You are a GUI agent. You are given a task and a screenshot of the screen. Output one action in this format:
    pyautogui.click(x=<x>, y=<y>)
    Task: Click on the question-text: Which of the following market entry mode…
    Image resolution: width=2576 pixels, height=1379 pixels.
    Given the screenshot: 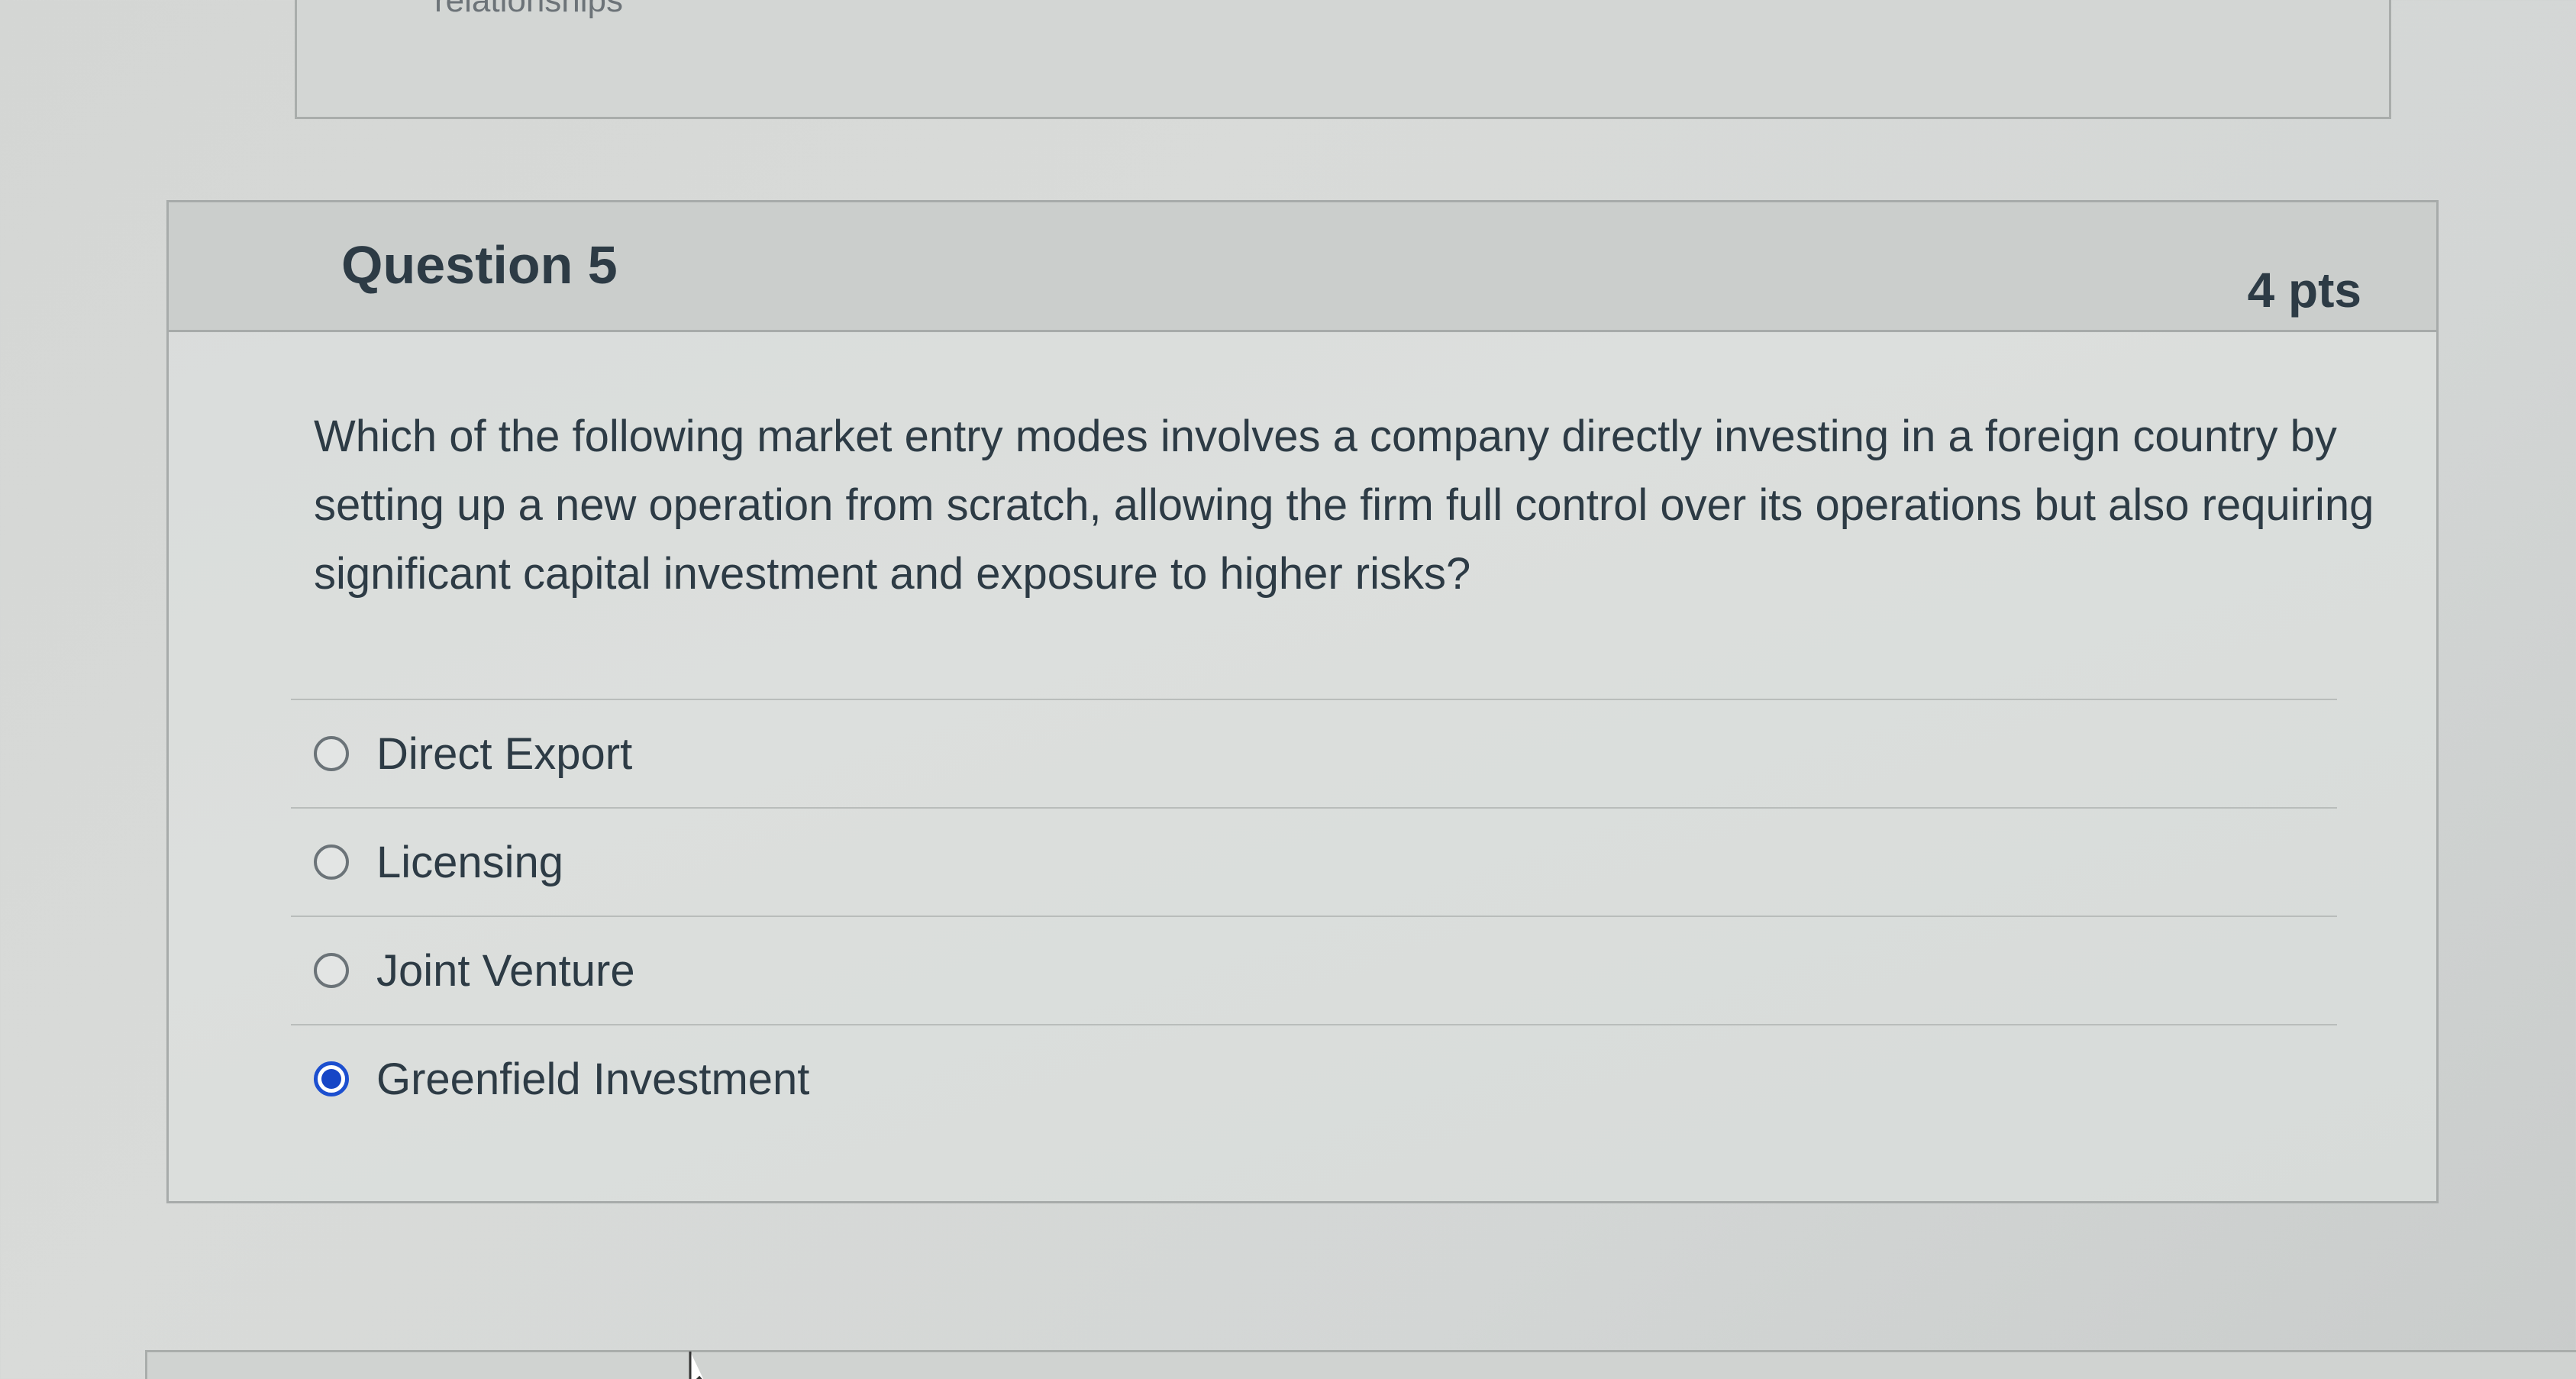 What is the action you would take?
    pyautogui.click(x=1344, y=505)
    